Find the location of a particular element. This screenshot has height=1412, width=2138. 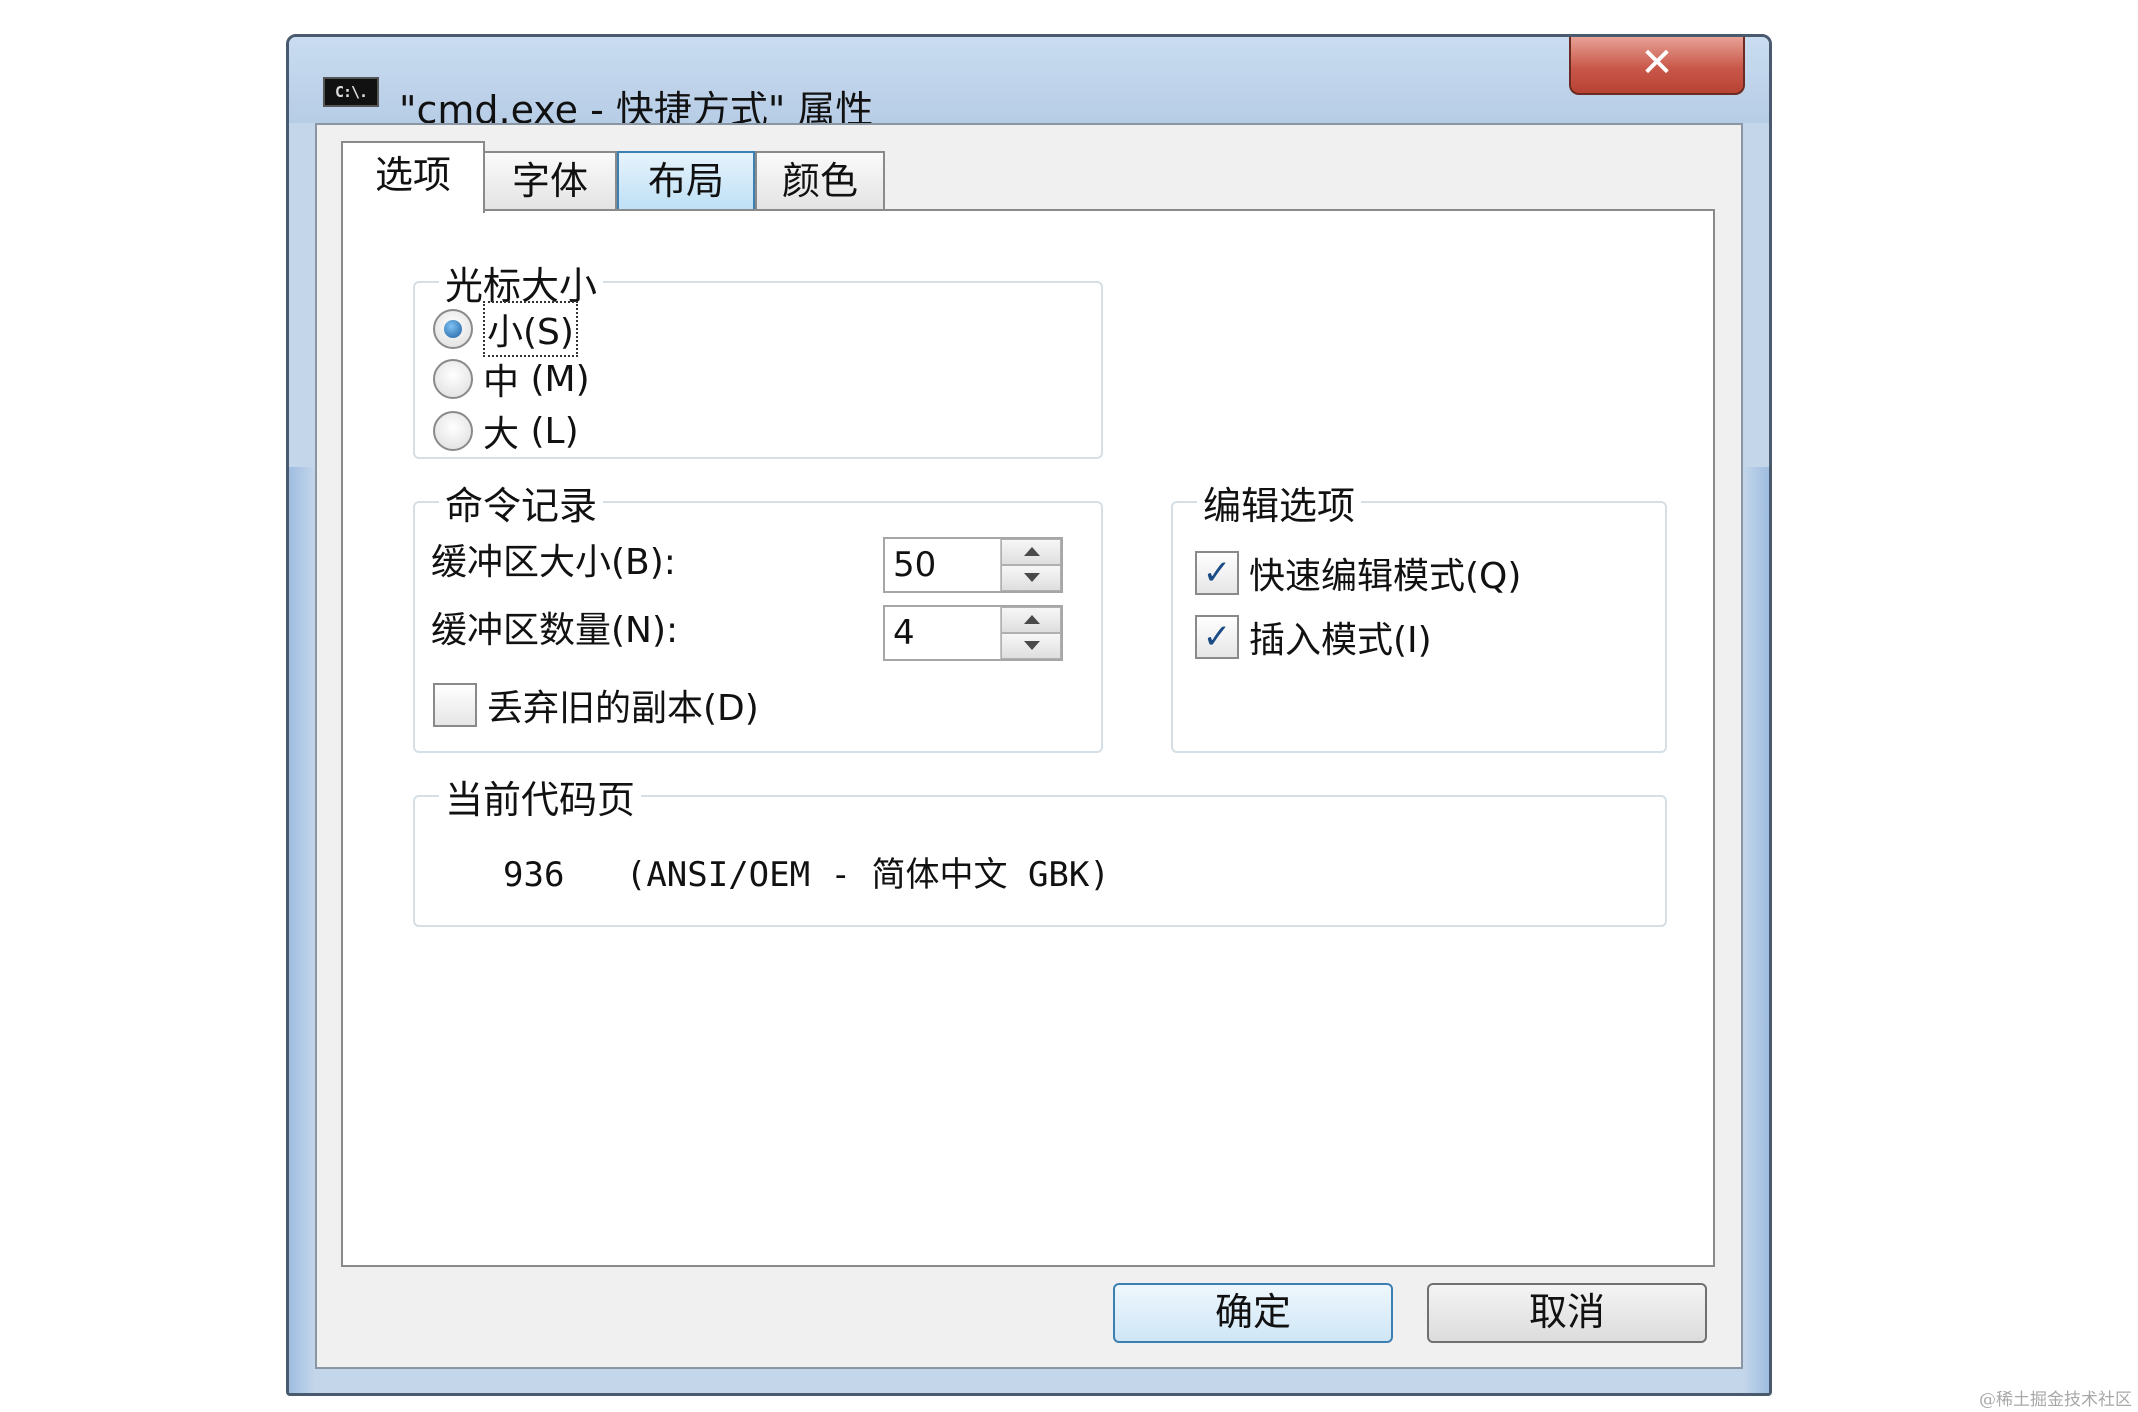

close-icon: ✕ is located at coordinates (1657, 63).